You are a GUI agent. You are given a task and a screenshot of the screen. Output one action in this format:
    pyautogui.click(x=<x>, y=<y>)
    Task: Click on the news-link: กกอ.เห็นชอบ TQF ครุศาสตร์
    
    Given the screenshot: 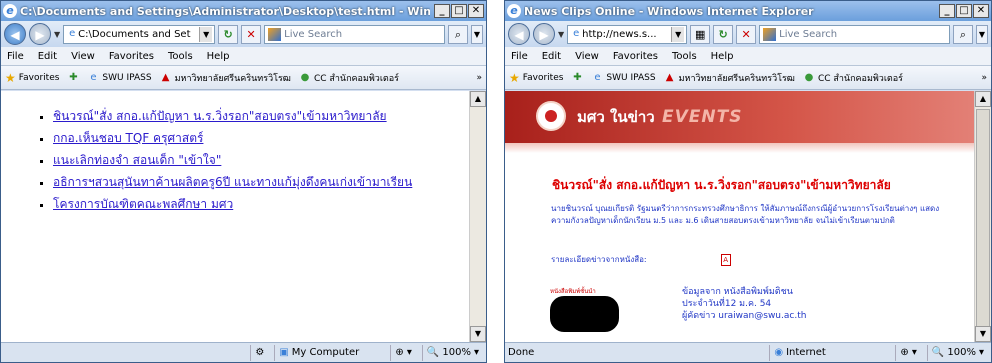 What is the action you would take?
    pyautogui.click(x=128, y=138)
    